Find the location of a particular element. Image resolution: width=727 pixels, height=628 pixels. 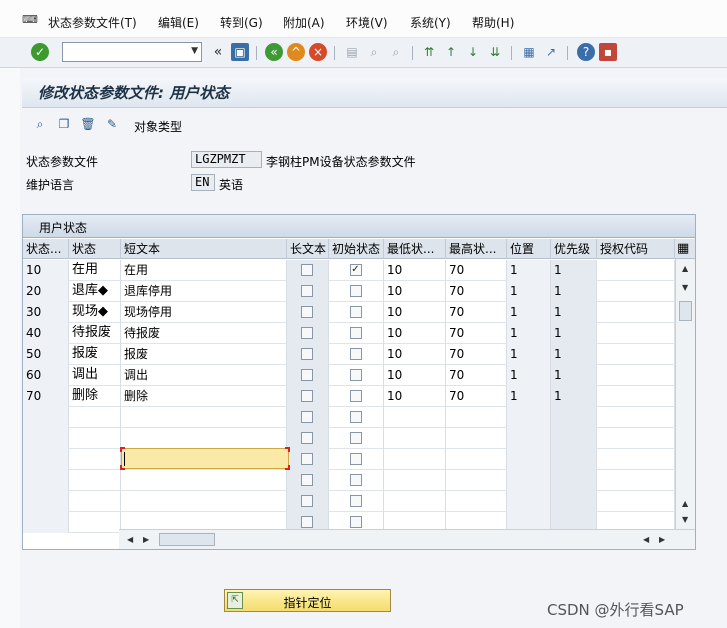

cell-status: 退库◆ is located at coordinates (95, 291).